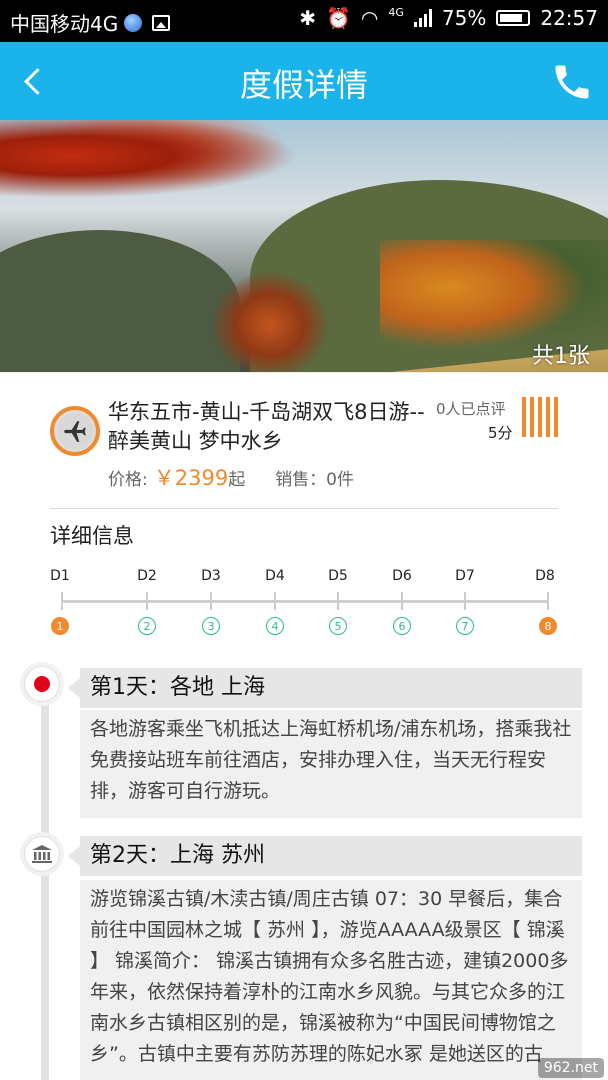 The width and height of the screenshot is (608, 1080). I want to click on day-dot-1: 1, so click(60, 626).